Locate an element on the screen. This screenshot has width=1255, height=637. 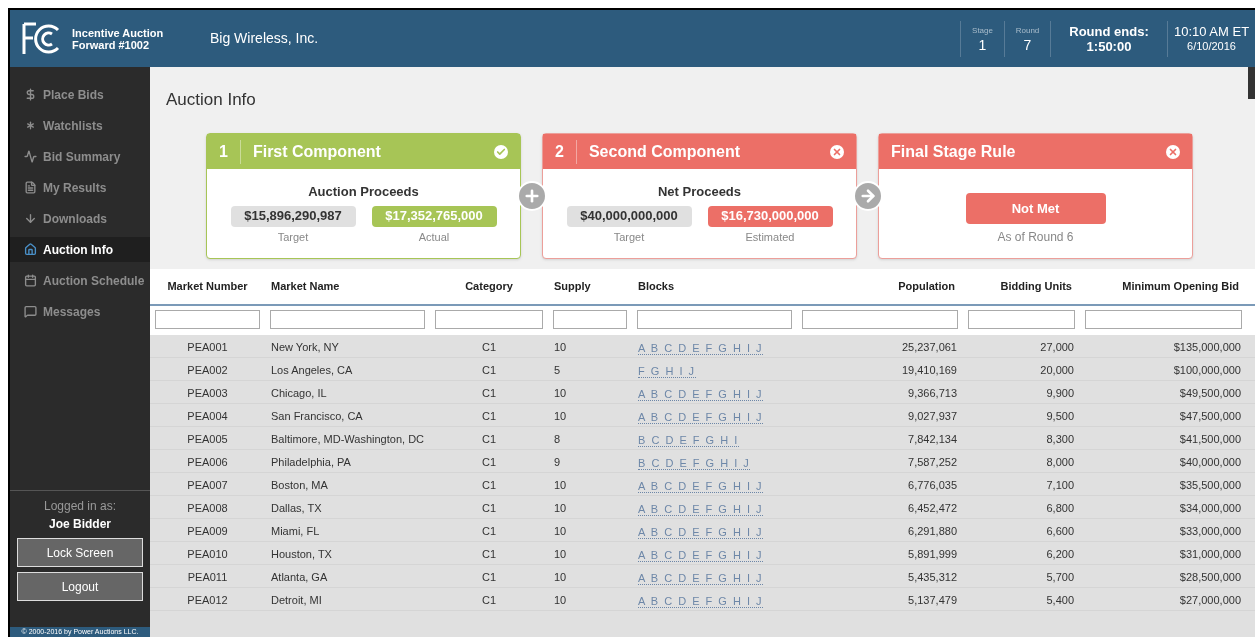
table-cell-text: Miami, FL is located at coordinates (295, 531).